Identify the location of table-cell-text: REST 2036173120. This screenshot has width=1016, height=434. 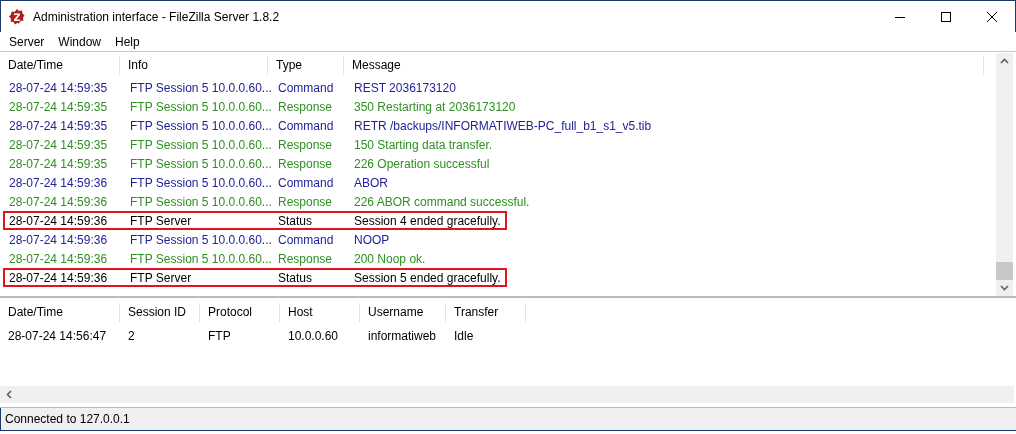
(404, 87).